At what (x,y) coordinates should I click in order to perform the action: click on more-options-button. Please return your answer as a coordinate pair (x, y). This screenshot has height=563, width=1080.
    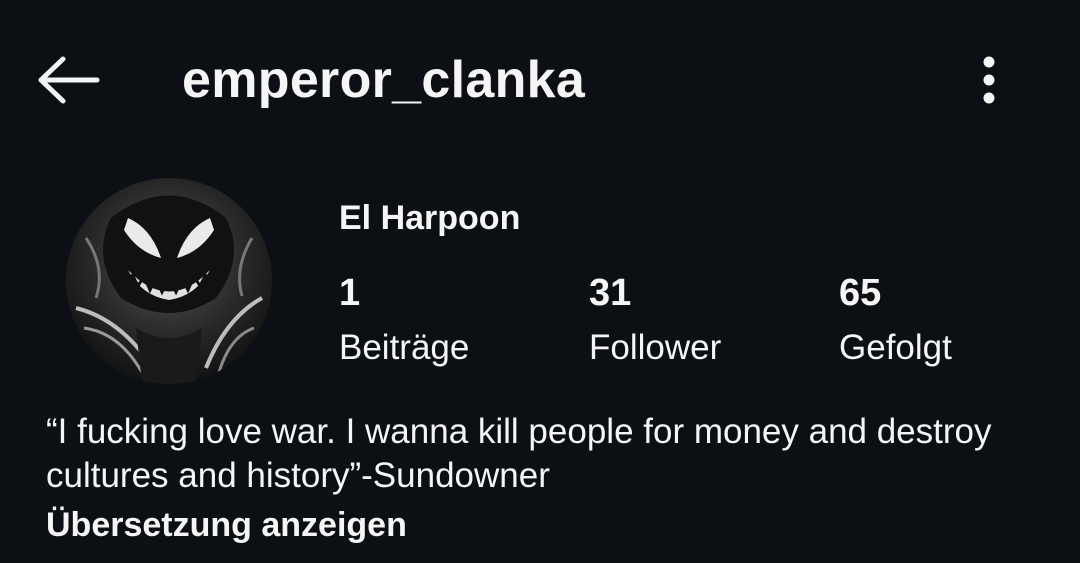
    Looking at the image, I should click on (989, 80).